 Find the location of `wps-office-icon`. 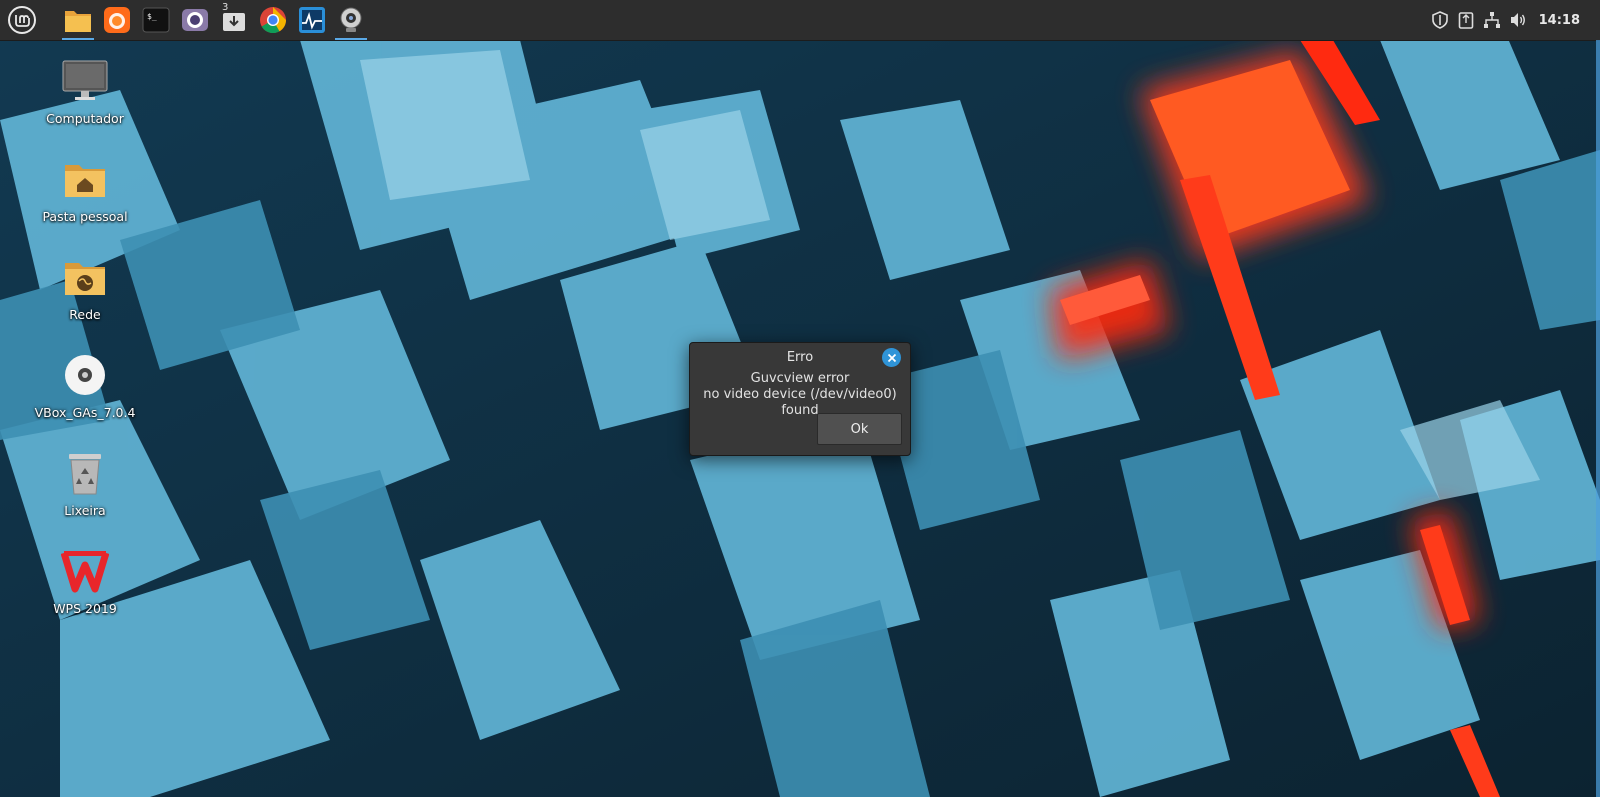

wps-office-icon is located at coordinates (85, 572).